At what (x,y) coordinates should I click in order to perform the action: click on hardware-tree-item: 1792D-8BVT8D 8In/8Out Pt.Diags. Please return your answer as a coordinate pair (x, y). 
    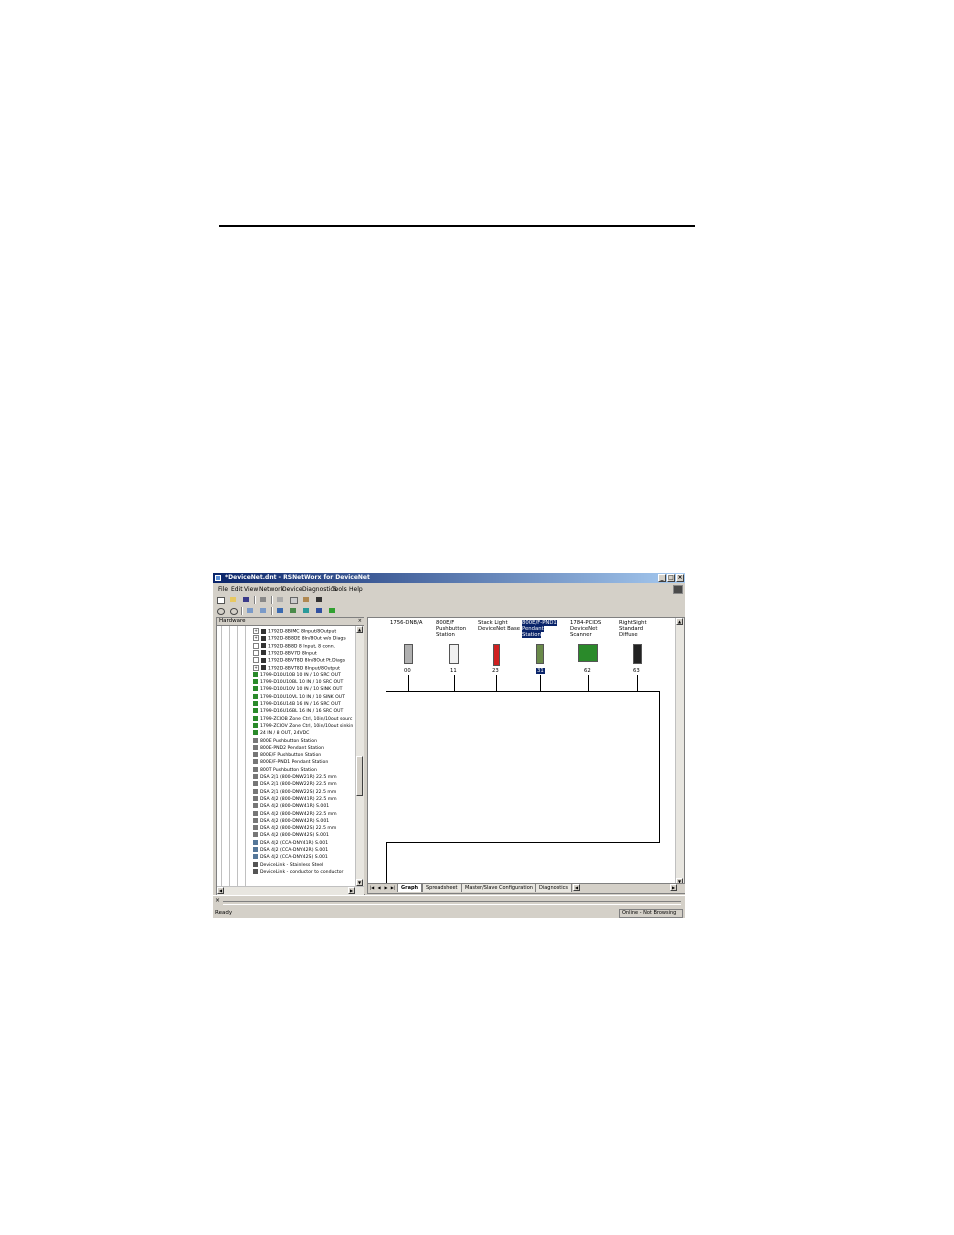
    Looking at the image, I should click on (299, 660).